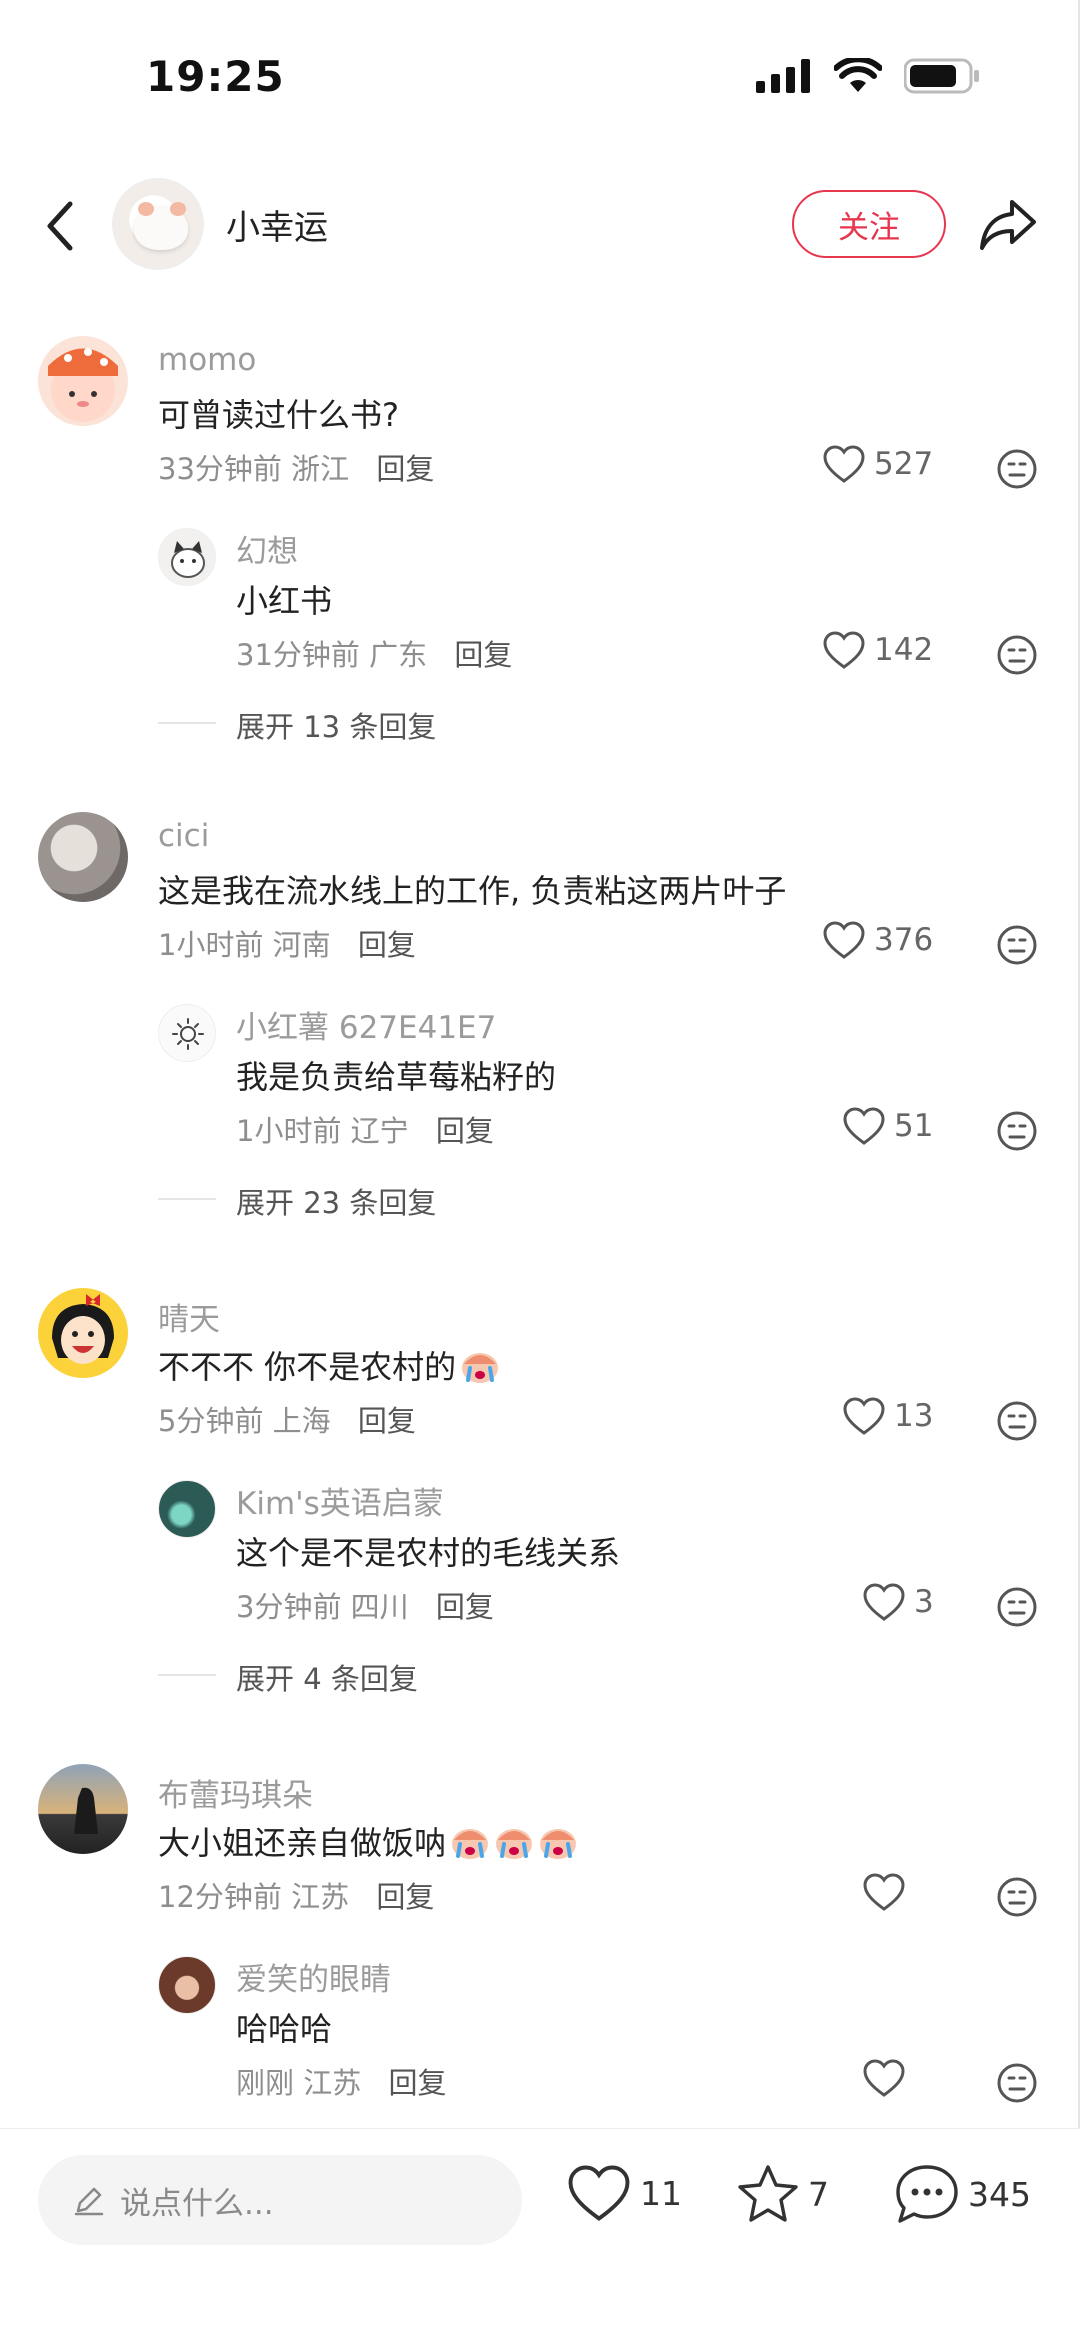  What do you see at coordinates (1008, 224) in the screenshot?
I see `share-icon` at bounding box center [1008, 224].